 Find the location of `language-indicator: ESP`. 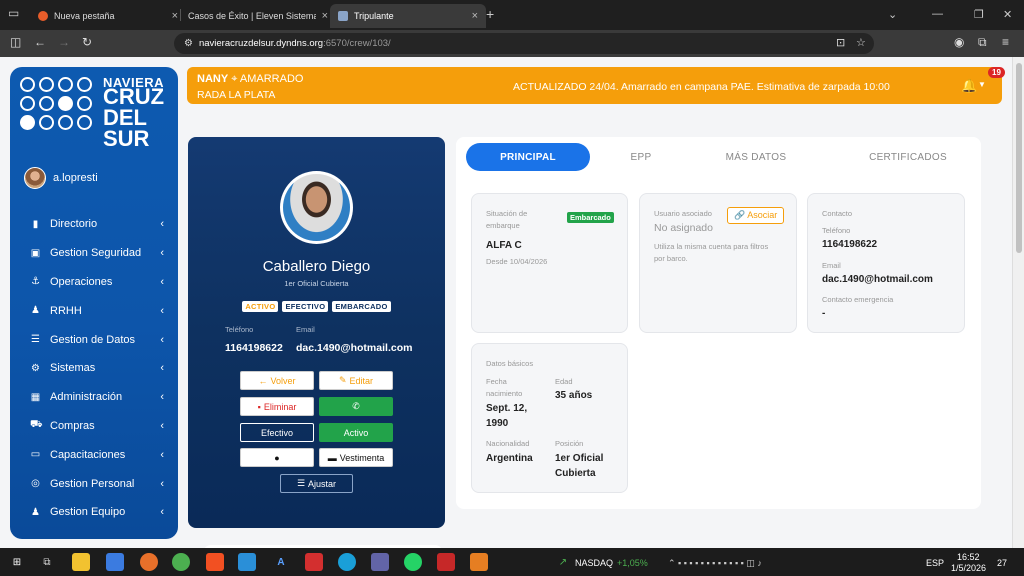

language-indicator: ESP is located at coordinates (935, 563).